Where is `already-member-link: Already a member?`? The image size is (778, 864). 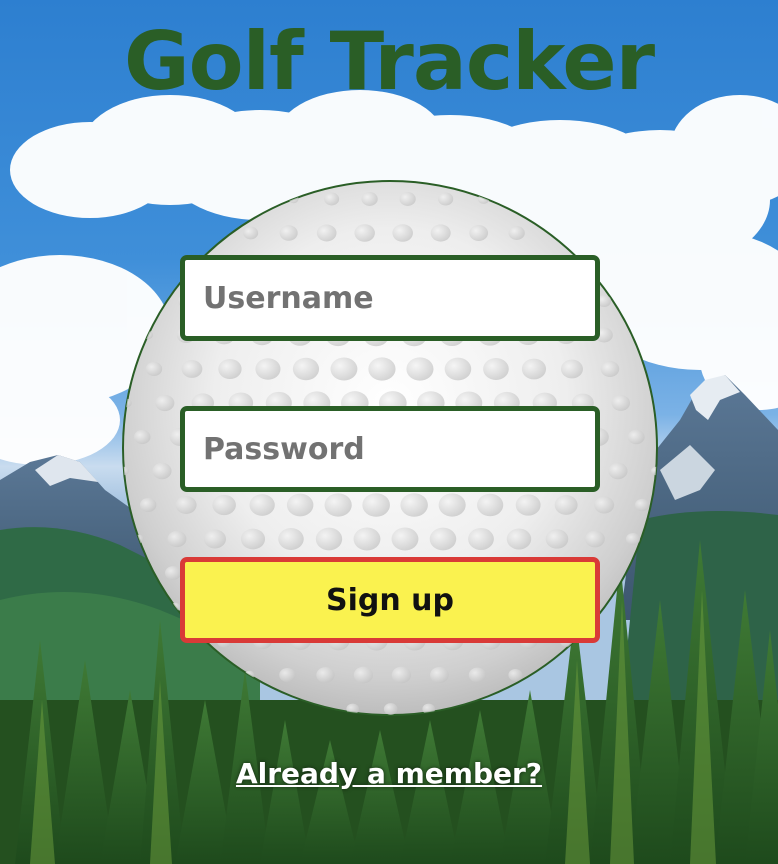
already-member-link: Already a member? is located at coordinates (389, 773).